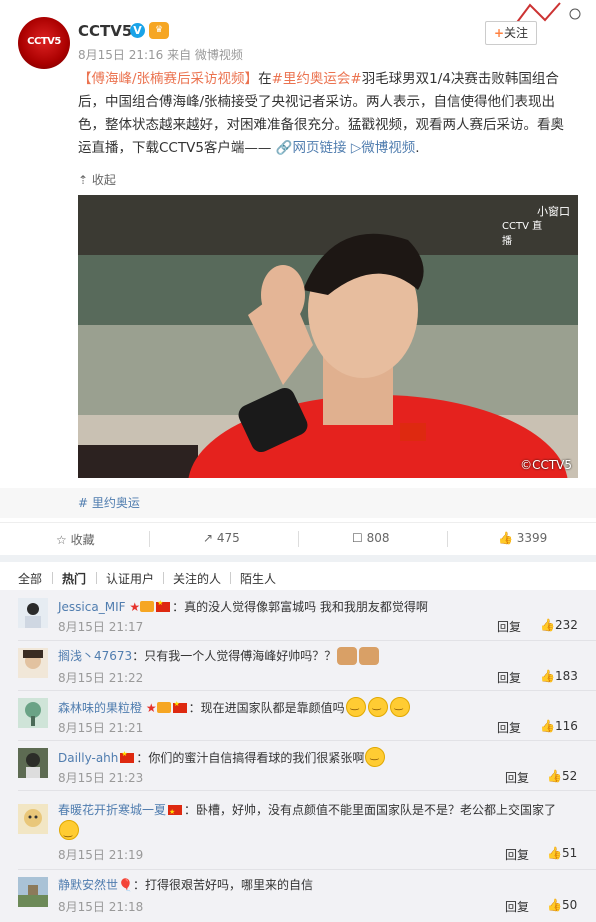 The height and width of the screenshot is (922, 596). I want to click on commenter-name: 森林味的果粒橙, so click(100, 708).